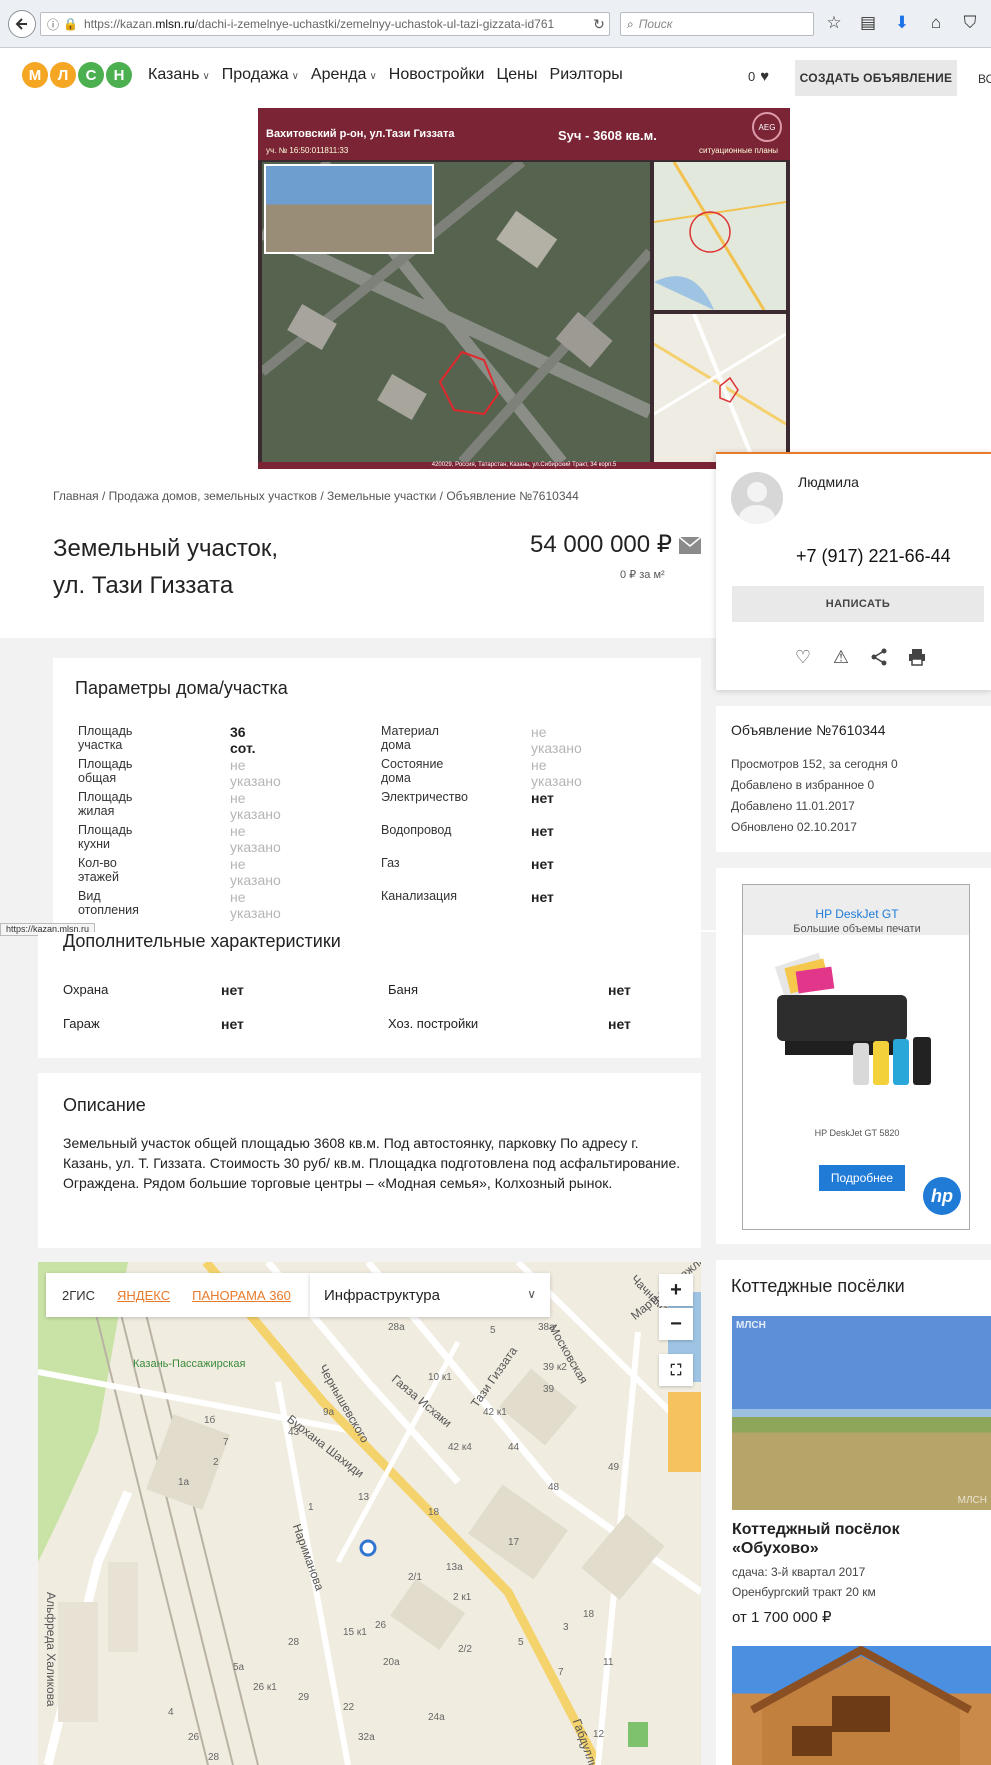 This screenshot has width=991, height=1765. Describe the element at coordinates (619, 1024) in the screenshot. I see `extra-value: нет` at that location.